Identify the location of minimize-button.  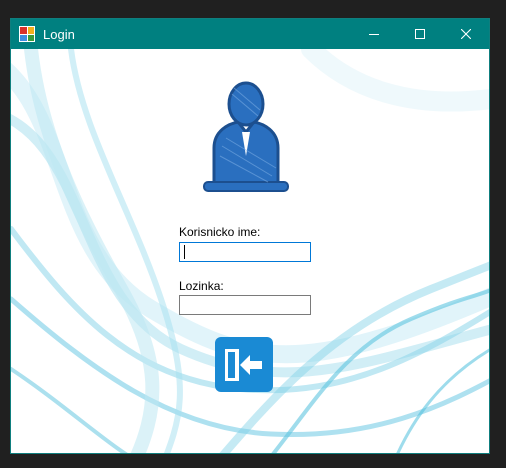
(374, 34).